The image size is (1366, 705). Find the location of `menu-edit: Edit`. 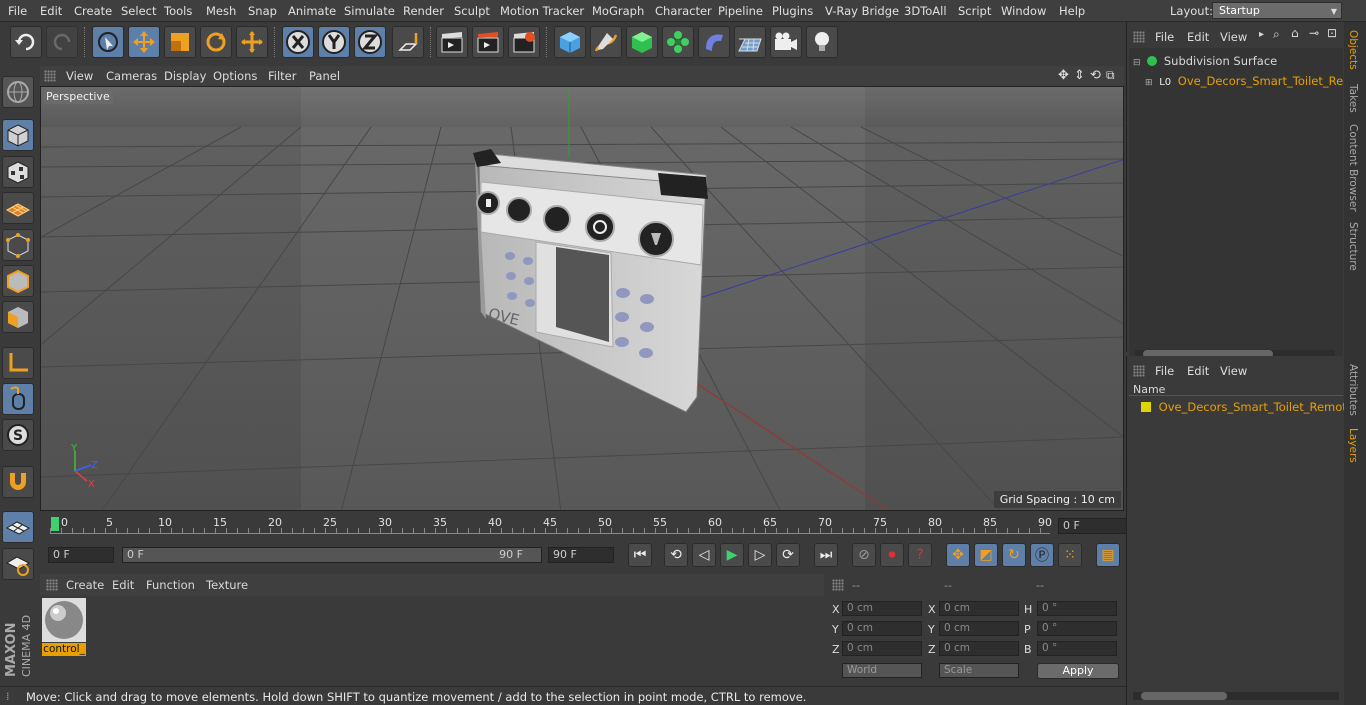

menu-edit: Edit is located at coordinates (51, 11).